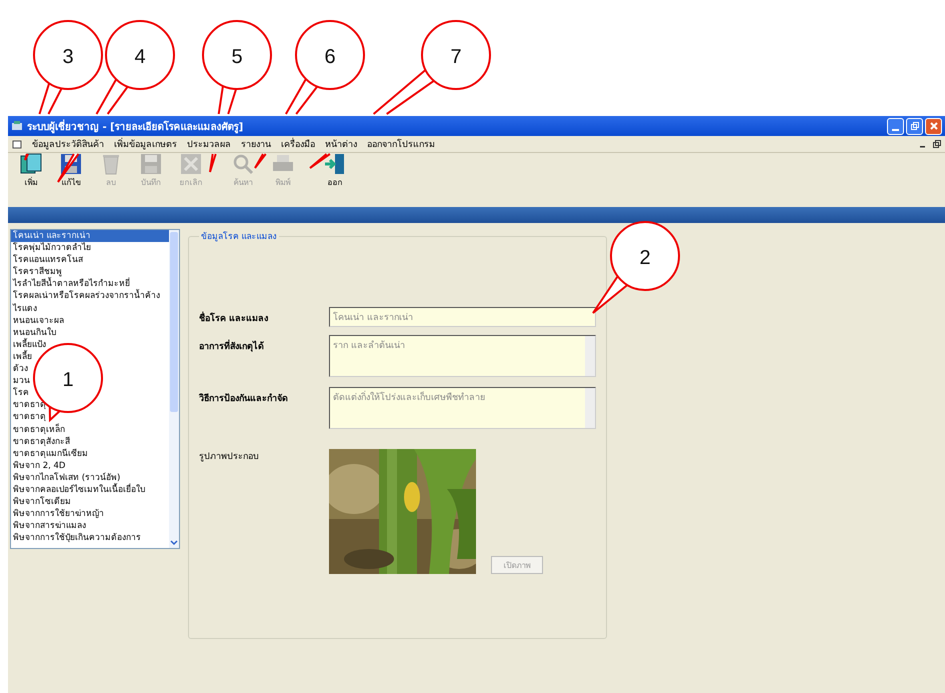 The width and height of the screenshot is (945, 693). Describe the element at coordinates (57, 514) in the screenshot. I see `list-item: พิษจากการใช้ยาฆ่าหญ้า` at that location.